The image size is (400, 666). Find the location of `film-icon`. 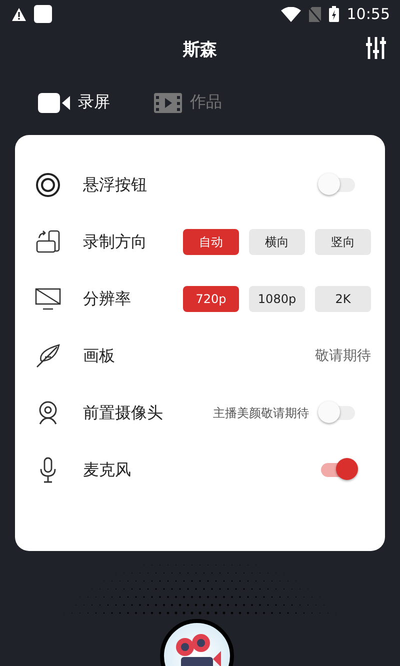

film-icon is located at coordinates (168, 102).